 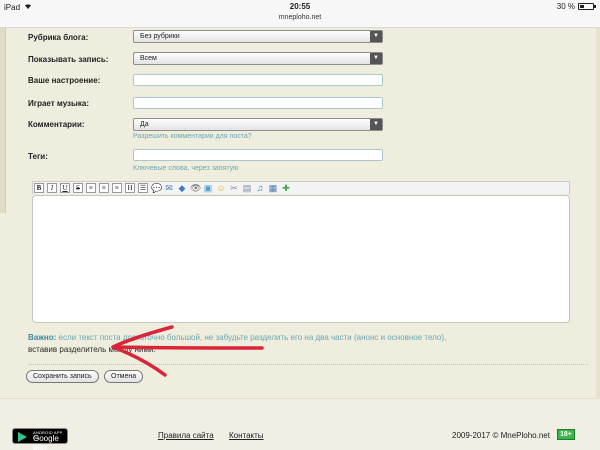 I want to click on copyright: 2009-2017 © MnePloho.net, so click(x=501, y=435).